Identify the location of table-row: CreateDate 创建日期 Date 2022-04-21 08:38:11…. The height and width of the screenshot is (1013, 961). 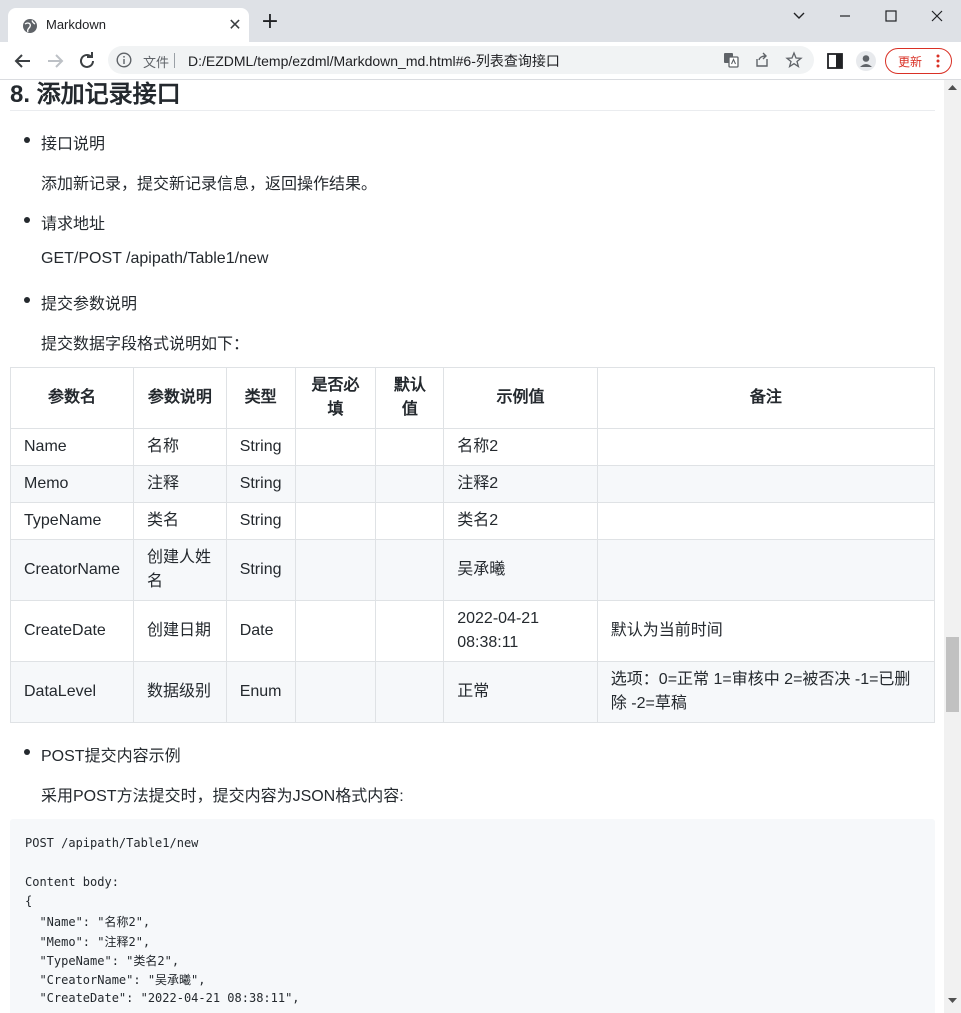
(472, 631).